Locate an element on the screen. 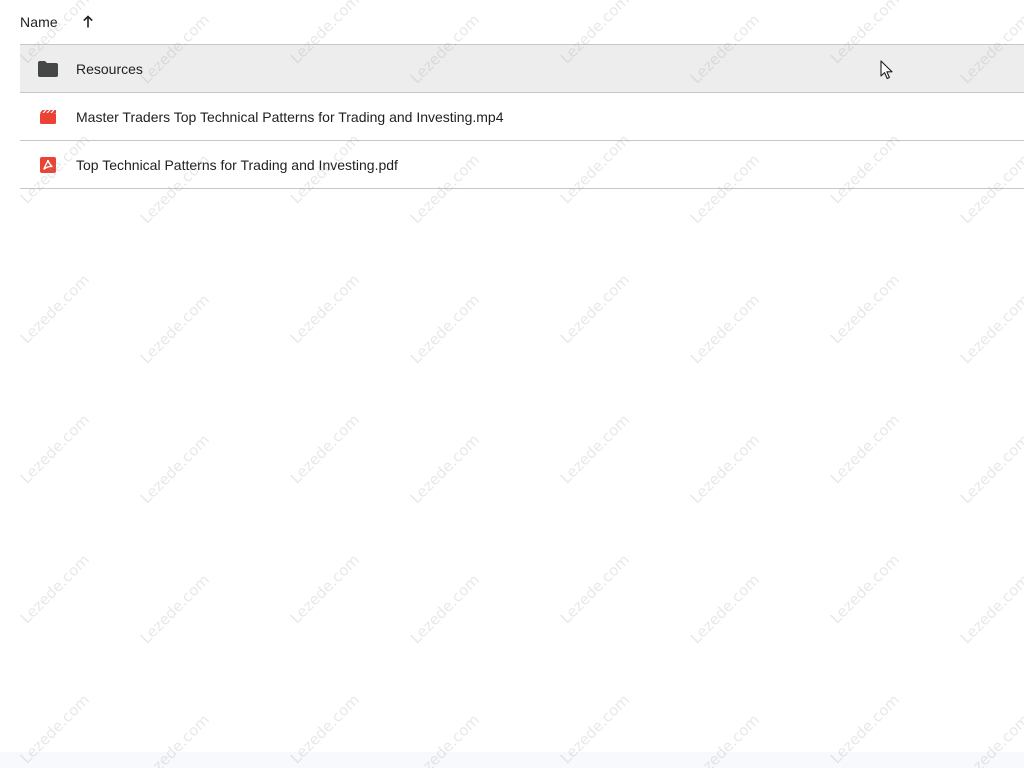  list-header: Name is located at coordinates (522, 22).